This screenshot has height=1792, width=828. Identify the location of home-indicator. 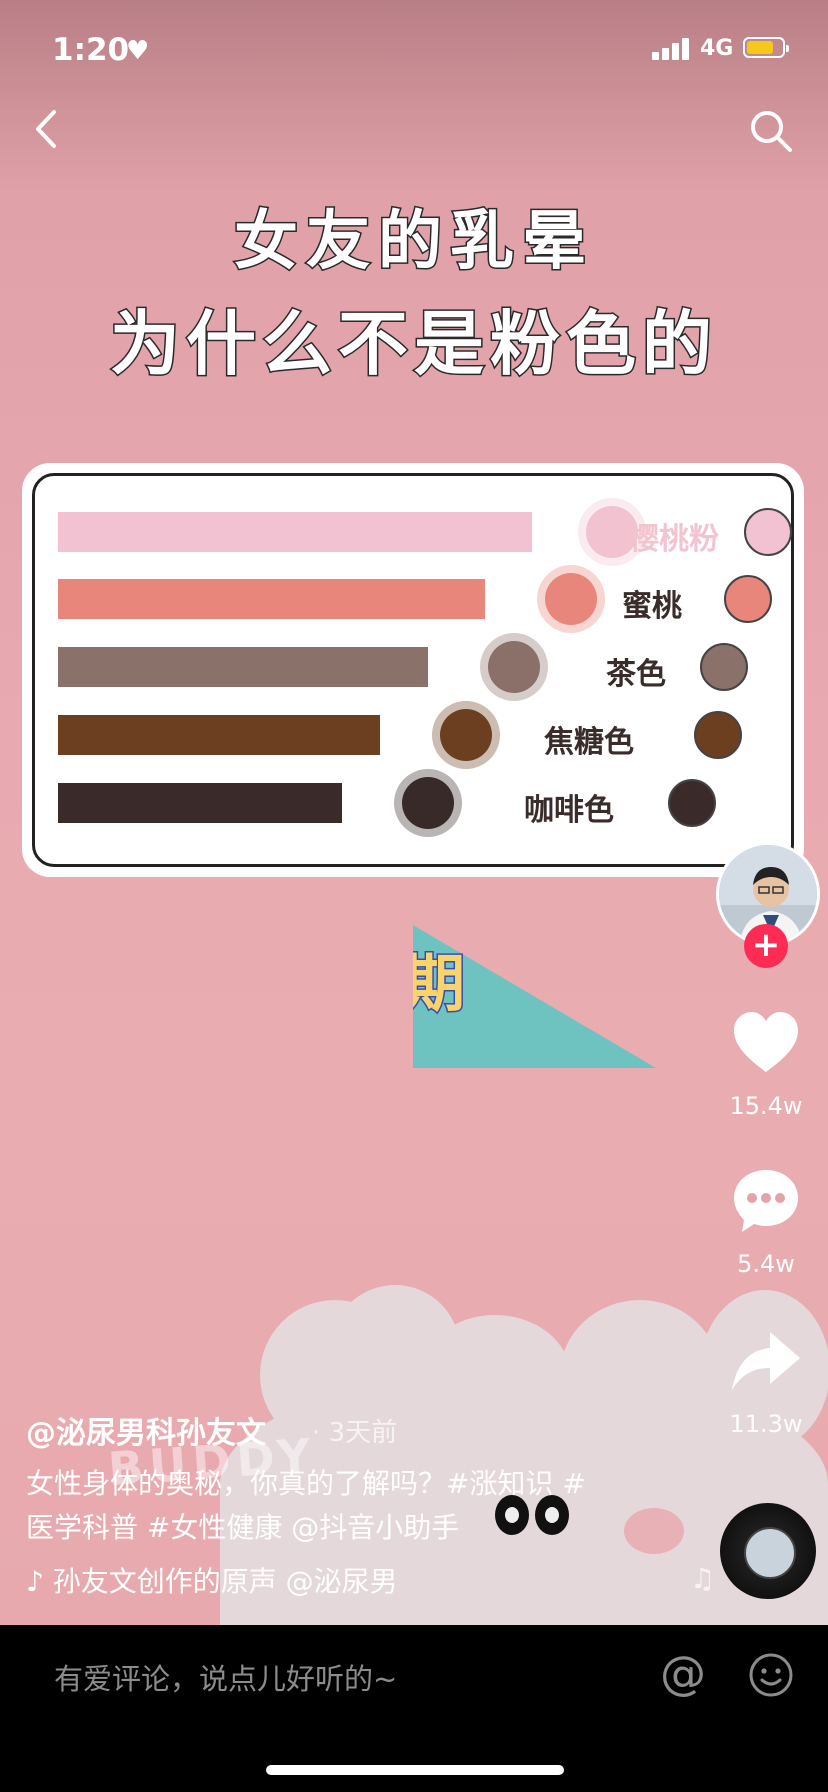
(415, 1770).